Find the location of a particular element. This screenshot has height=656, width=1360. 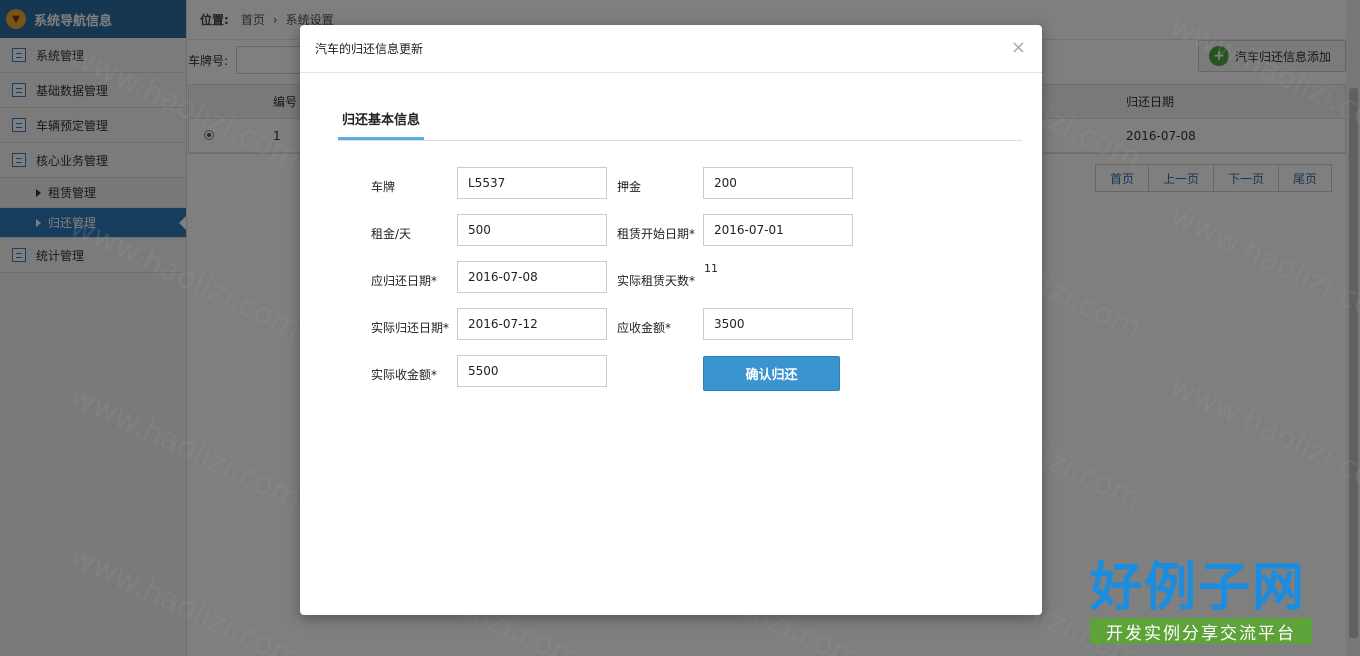

tab-return-basic-info: 归还基本信息 is located at coordinates (381, 124).